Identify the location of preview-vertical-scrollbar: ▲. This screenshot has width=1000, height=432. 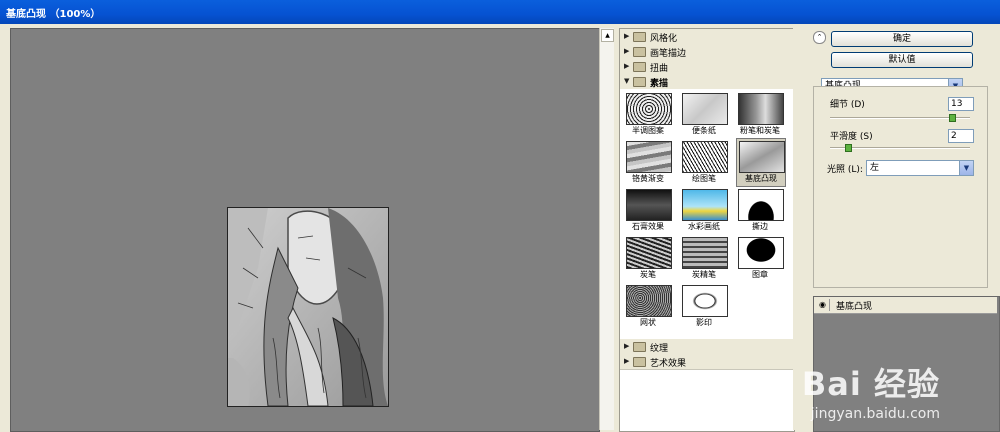
(606, 229).